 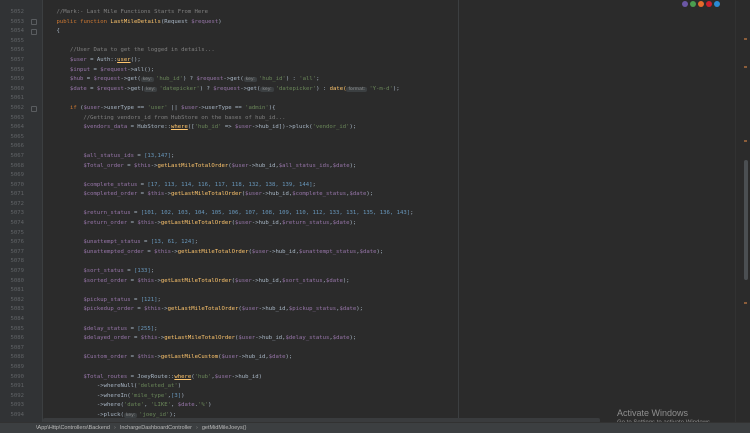 What do you see at coordinates (17, 386) in the screenshot?
I see `line-number: 5091` at bounding box center [17, 386].